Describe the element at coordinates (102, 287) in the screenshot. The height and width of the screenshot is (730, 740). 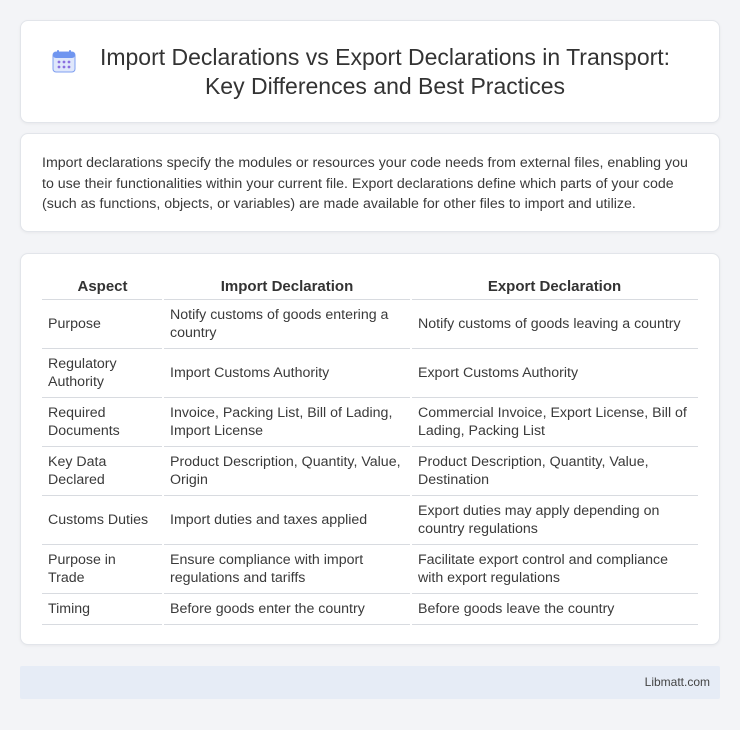
I see `column-header-aspect: Aspect` at that location.